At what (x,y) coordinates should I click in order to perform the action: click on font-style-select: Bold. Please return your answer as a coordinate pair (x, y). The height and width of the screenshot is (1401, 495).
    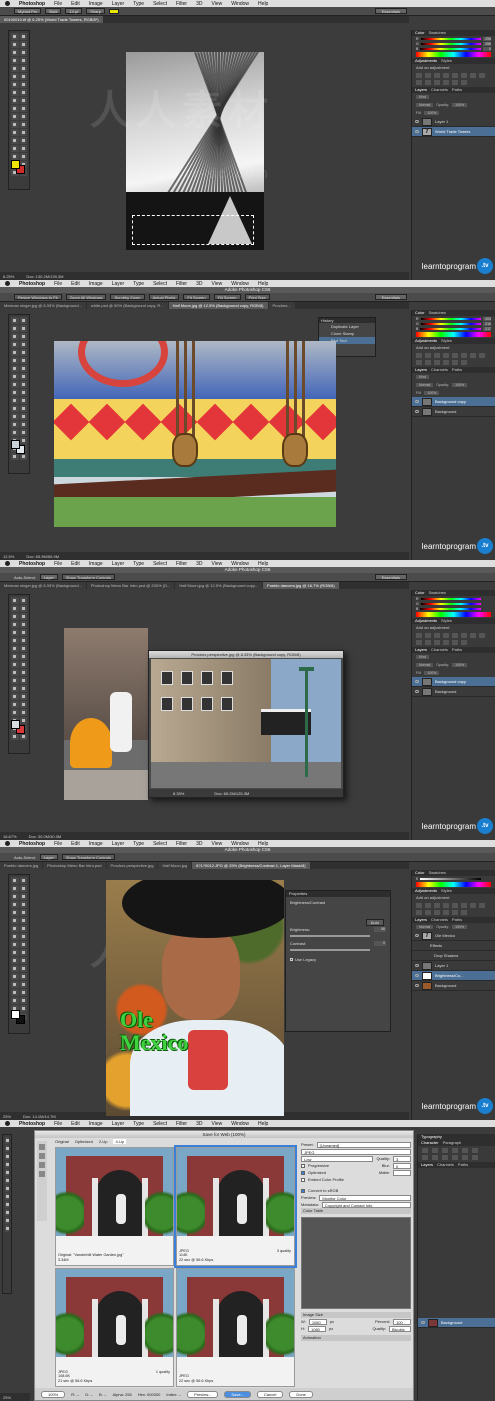
    Looking at the image, I should click on (53, 11).